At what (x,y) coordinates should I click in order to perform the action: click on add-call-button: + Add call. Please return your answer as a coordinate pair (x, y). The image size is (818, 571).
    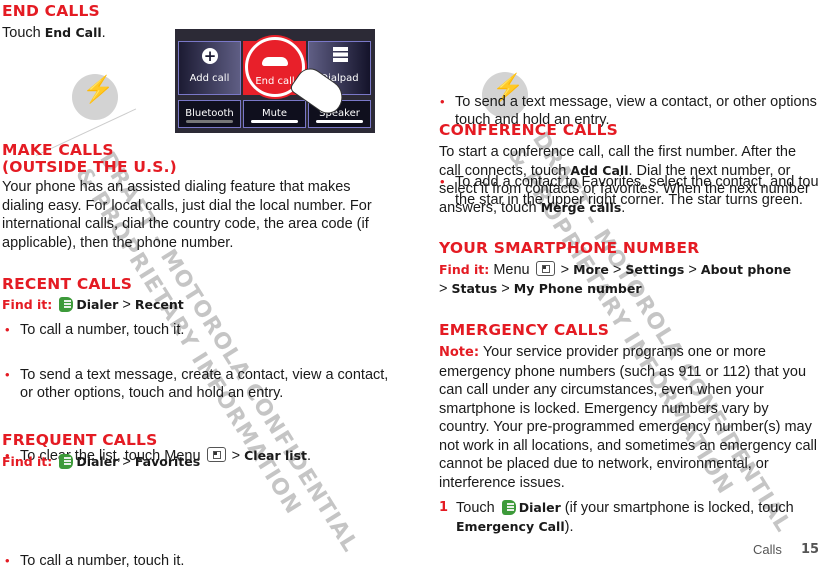
    Looking at the image, I should click on (209, 68).